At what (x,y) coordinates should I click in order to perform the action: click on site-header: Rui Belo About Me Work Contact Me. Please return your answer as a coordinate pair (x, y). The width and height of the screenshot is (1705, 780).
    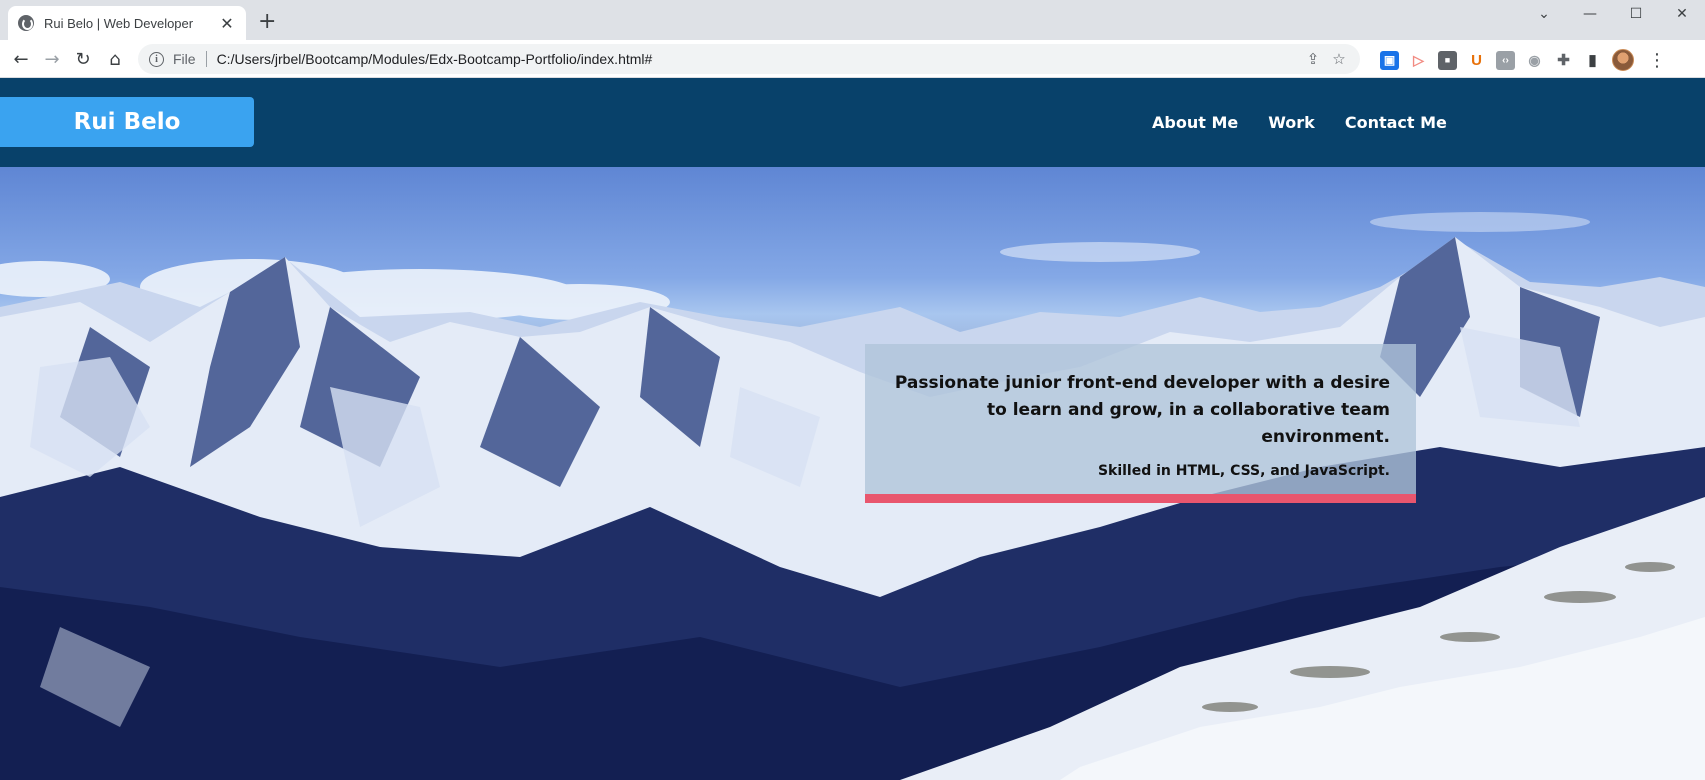
    Looking at the image, I should click on (852, 122).